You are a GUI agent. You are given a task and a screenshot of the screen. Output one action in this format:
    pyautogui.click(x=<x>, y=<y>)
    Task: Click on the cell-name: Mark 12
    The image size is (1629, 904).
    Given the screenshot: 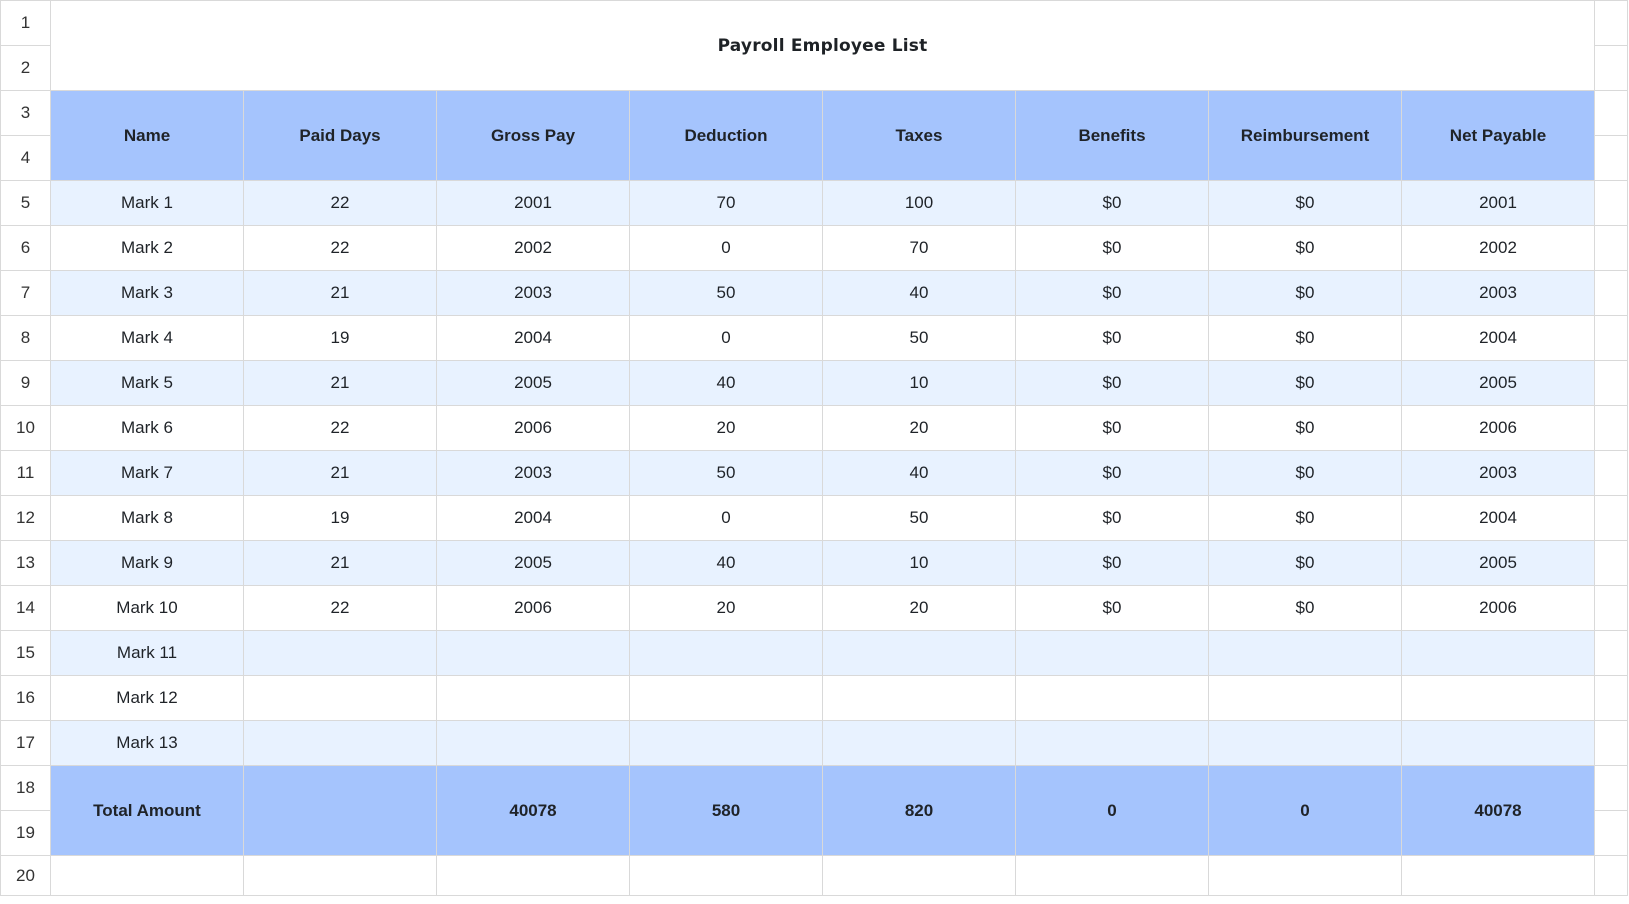 What is the action you would take?
    pyautogui.click(x=147, y=698)
    